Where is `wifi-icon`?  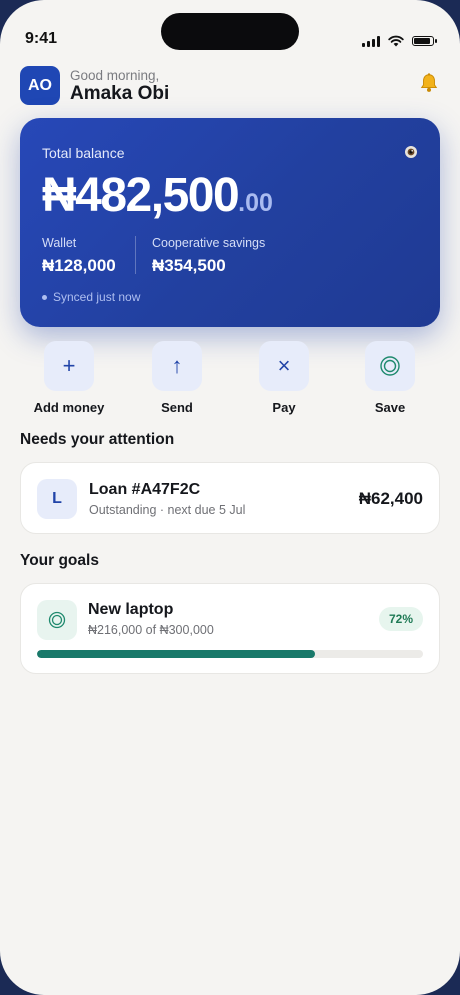
wifi-icon is located at coordinates (396, 41).